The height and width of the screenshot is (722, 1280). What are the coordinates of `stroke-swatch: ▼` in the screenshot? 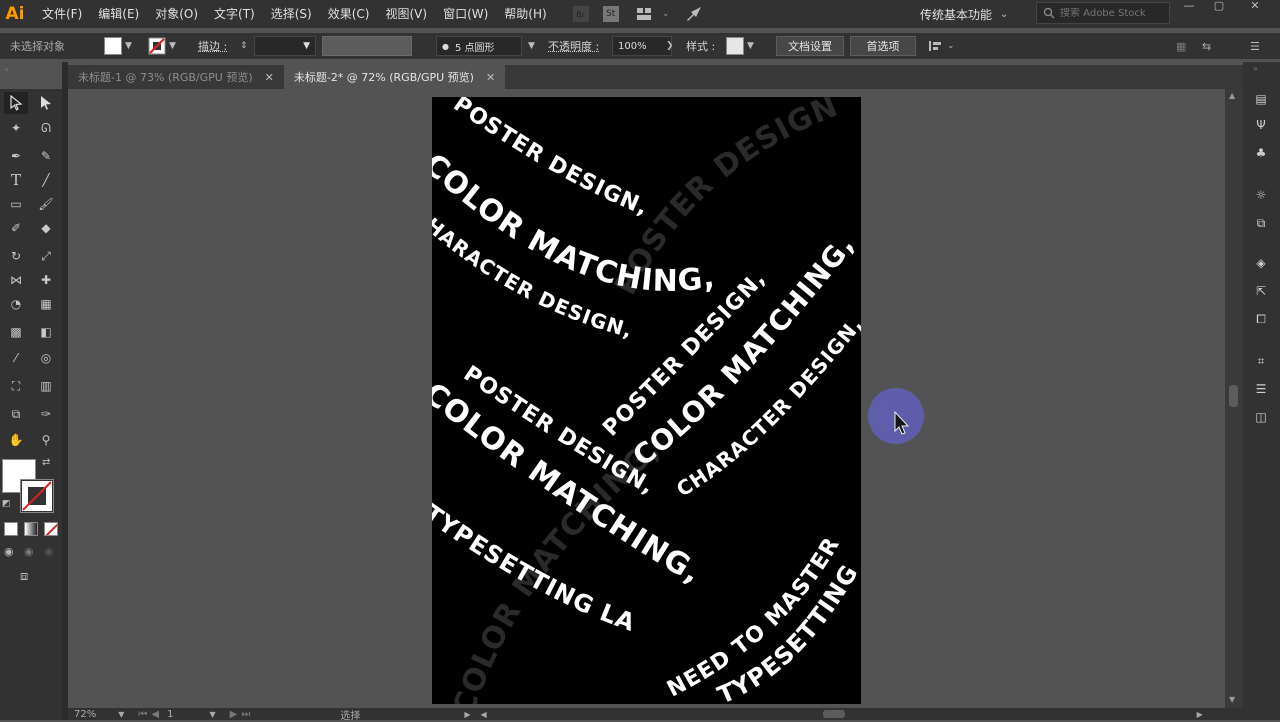 It's located at (162, 46).